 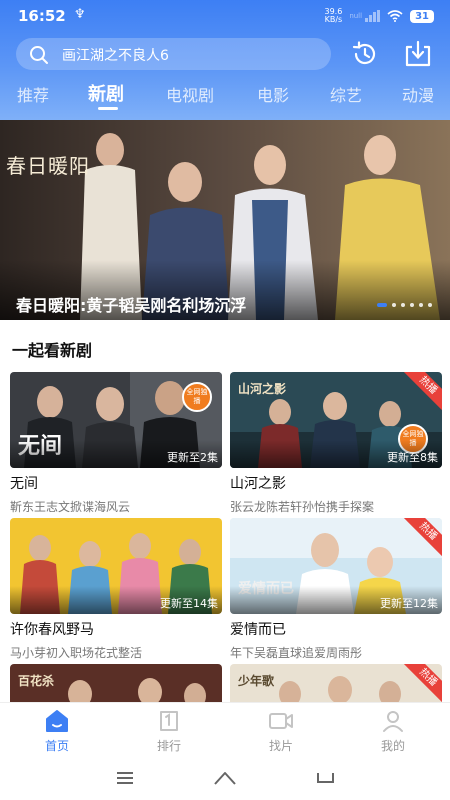 What do you see at coordinates (418, 94) in the screenshot?
I see `tab-anime: 动漫` at bounding box center [418, 94].